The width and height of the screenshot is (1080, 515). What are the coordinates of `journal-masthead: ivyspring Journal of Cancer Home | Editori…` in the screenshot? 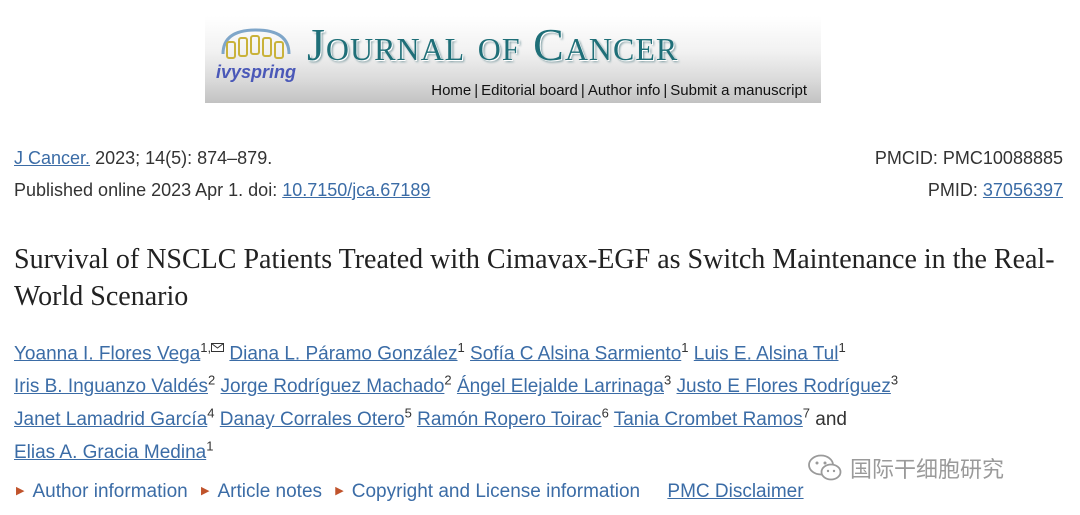 It's located at (513, 59).